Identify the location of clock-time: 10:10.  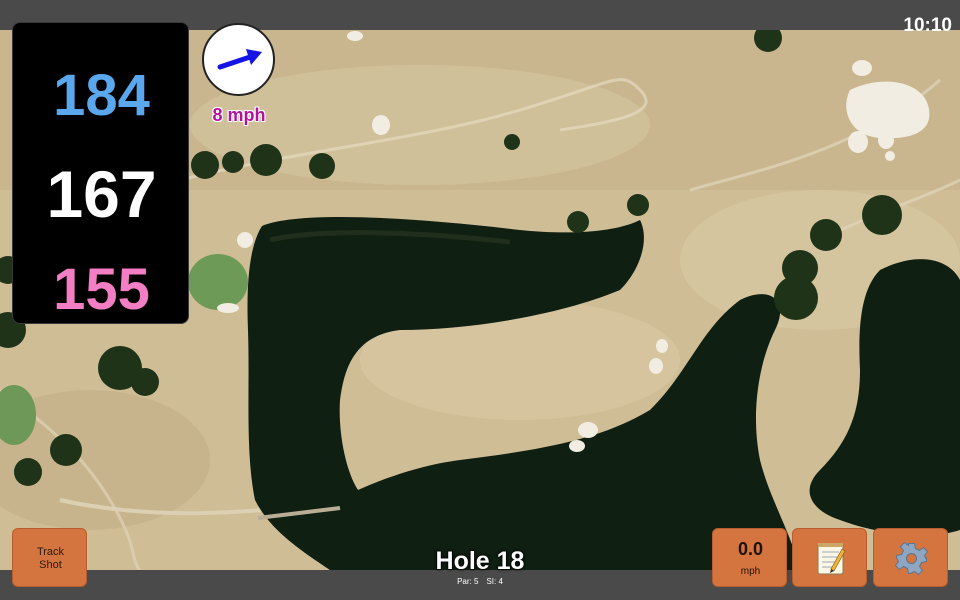
(927, 25).